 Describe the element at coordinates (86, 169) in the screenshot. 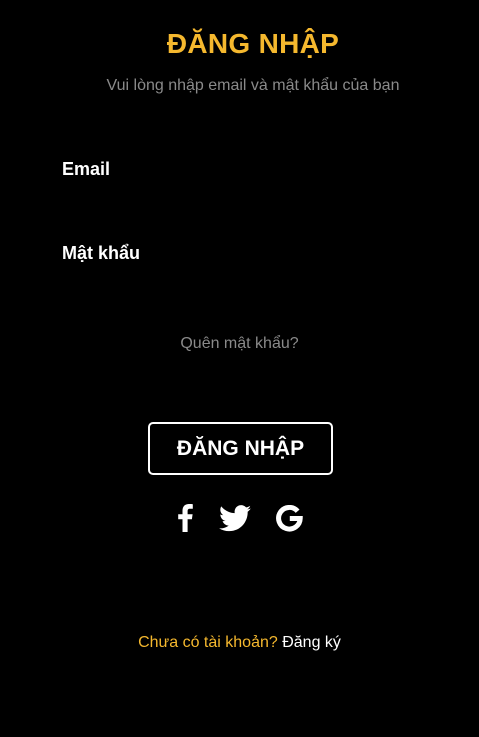

I see `email-label: Email` at that location.